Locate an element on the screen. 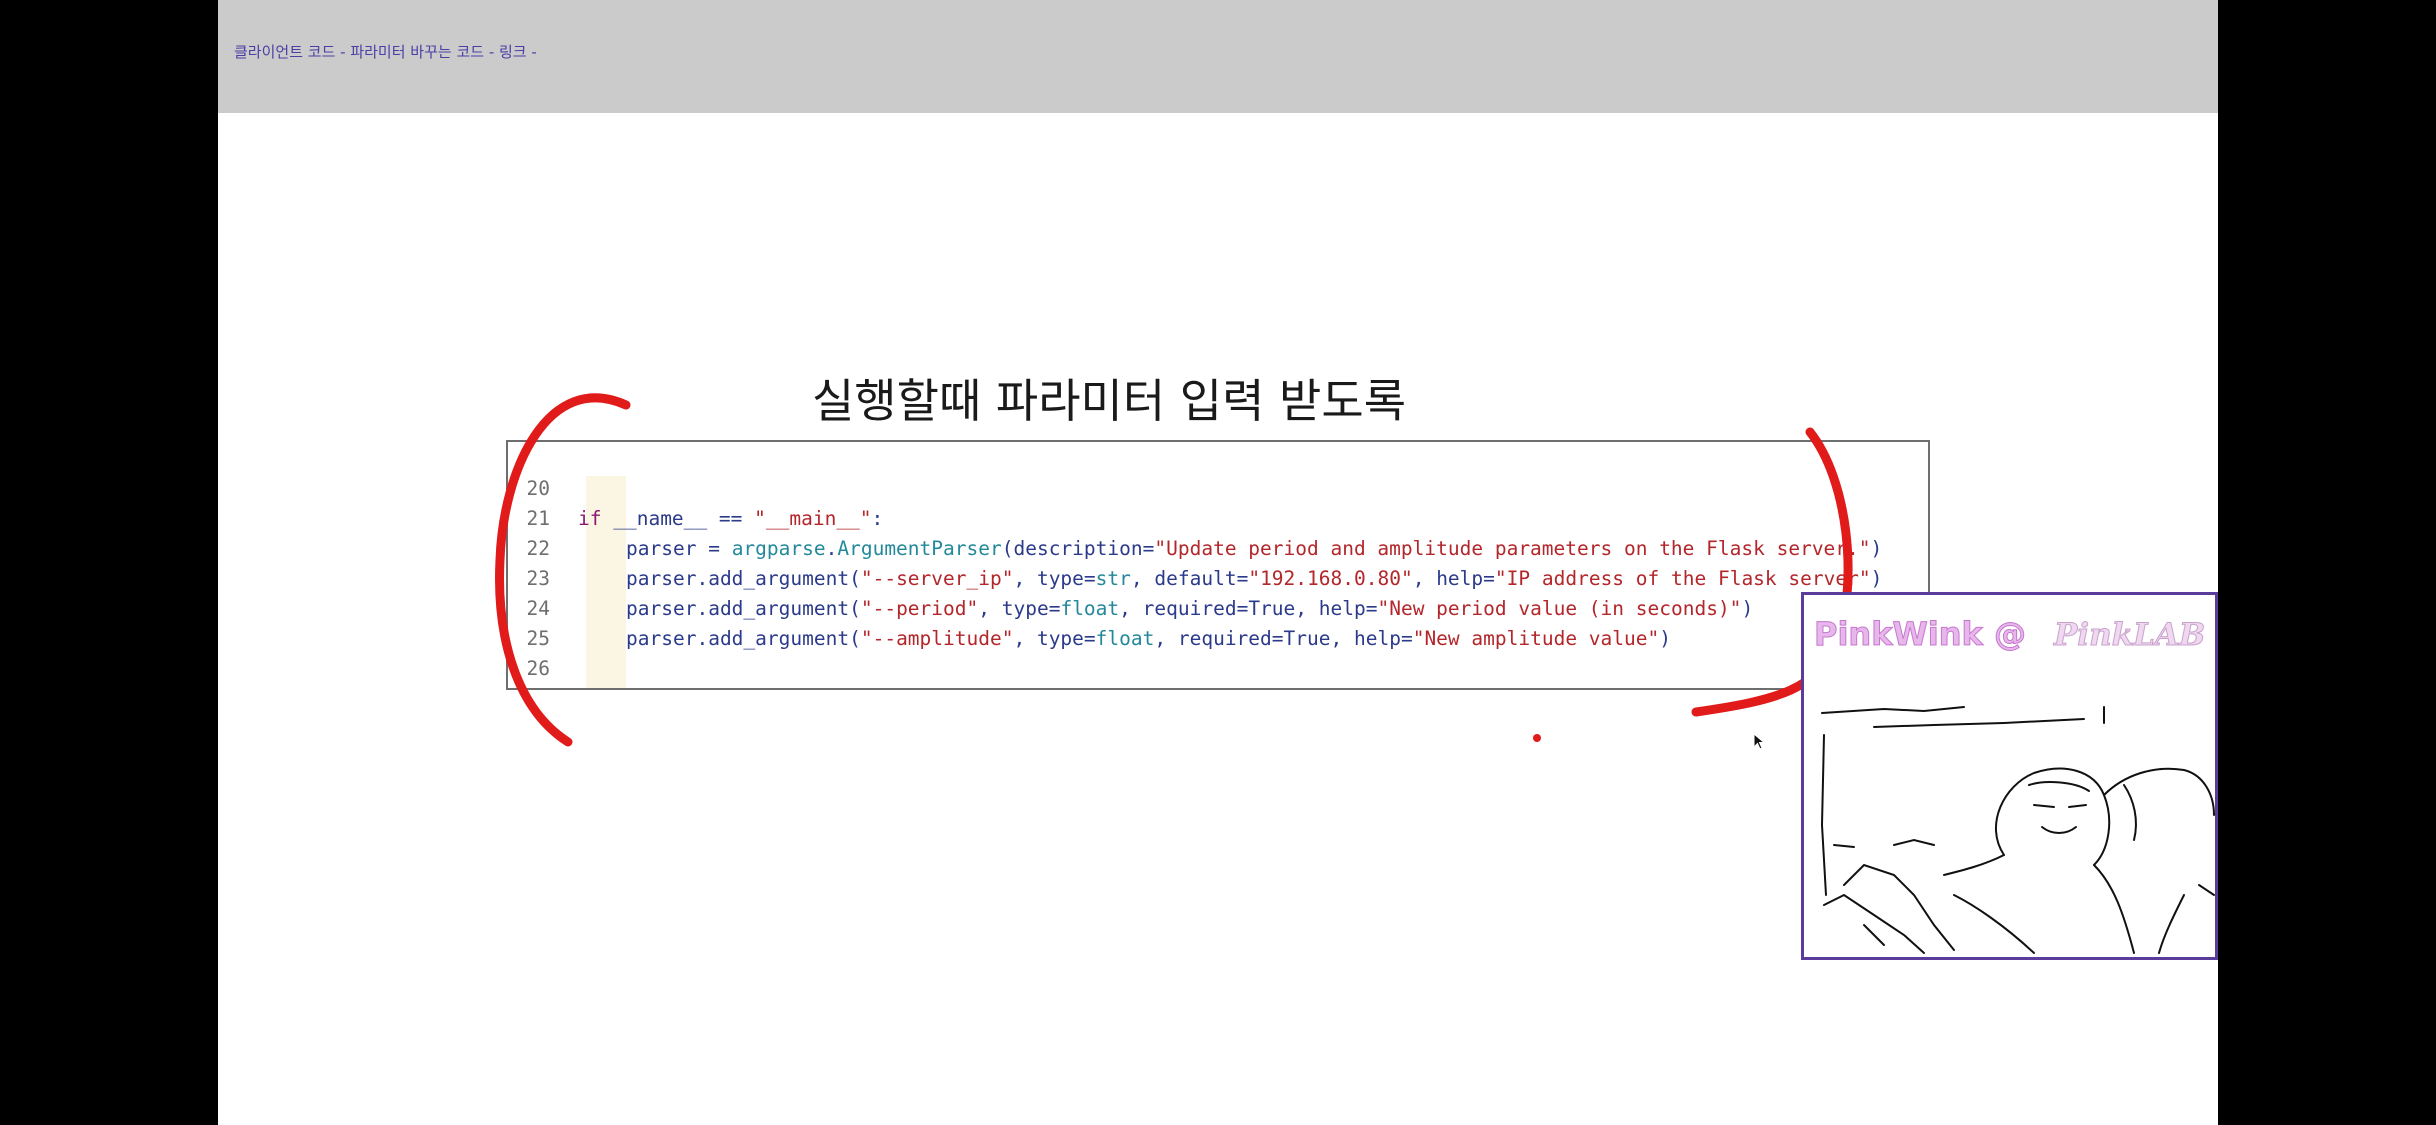 Image resolution: width=2436 pixels, height=1125 pixels. webcam-overlay: PinkWink @ PinkLAB is located at coordinates (2009, 776).